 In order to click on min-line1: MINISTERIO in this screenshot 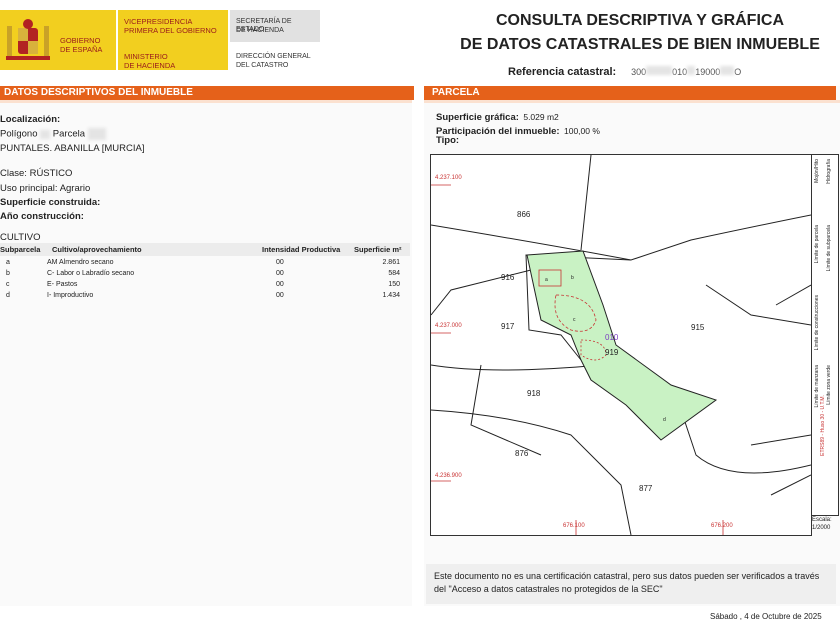, I will do `click(146, 56)`.